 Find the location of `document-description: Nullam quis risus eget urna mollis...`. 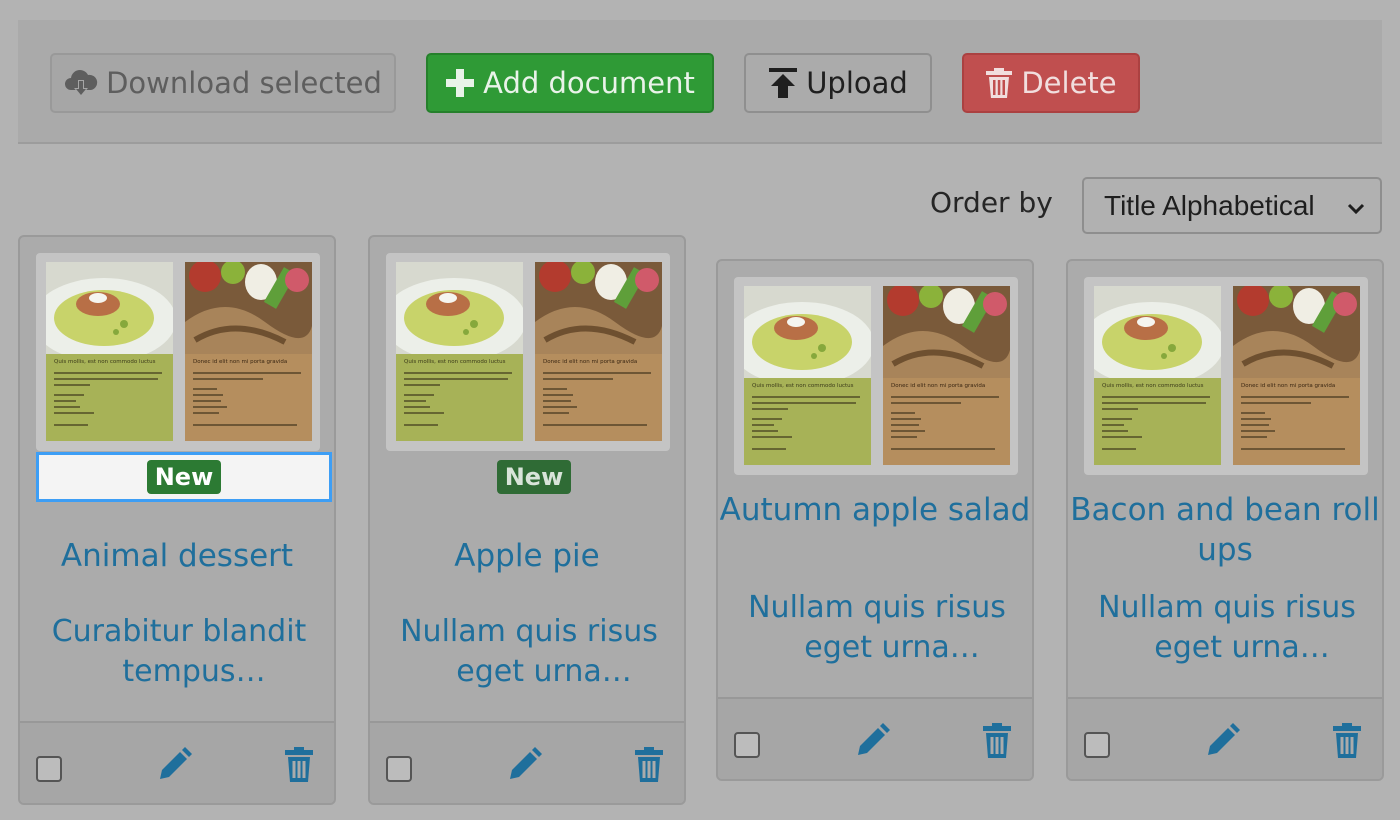

document-description: Nullam quis risus eget urna mollis... is located at coordinates (1227, 627).